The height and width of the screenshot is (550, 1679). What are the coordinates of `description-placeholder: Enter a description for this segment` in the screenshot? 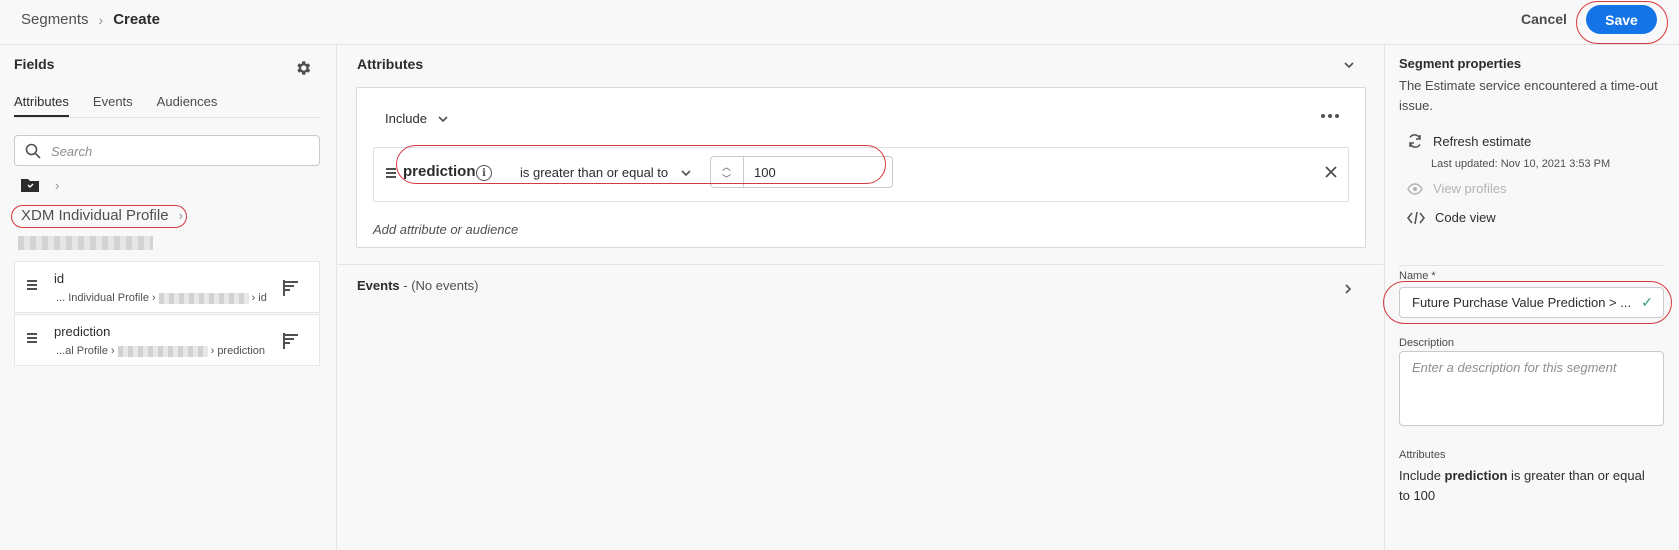 It's located at (1514, 367).